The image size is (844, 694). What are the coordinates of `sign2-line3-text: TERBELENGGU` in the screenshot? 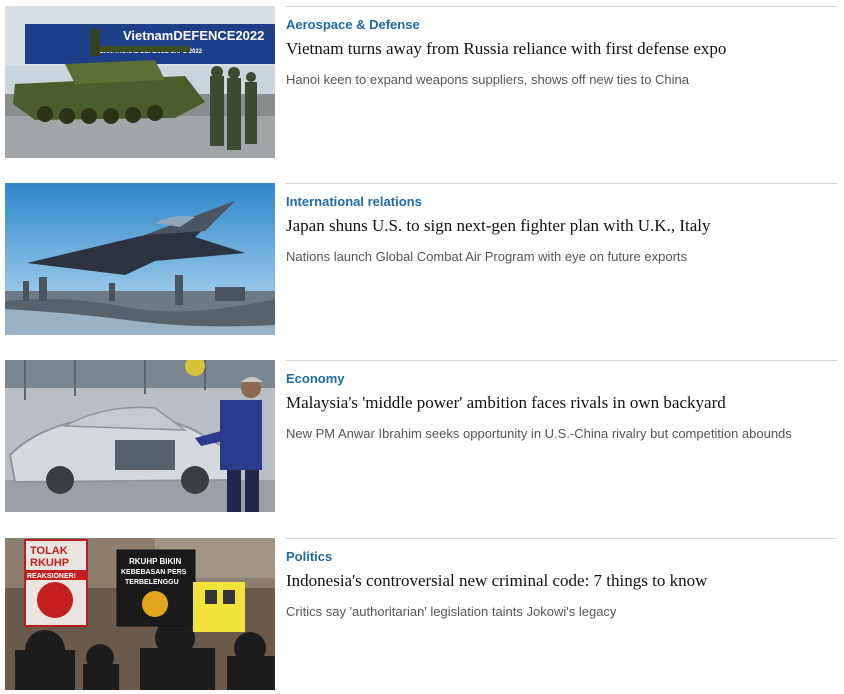 It's located at (152, 582).